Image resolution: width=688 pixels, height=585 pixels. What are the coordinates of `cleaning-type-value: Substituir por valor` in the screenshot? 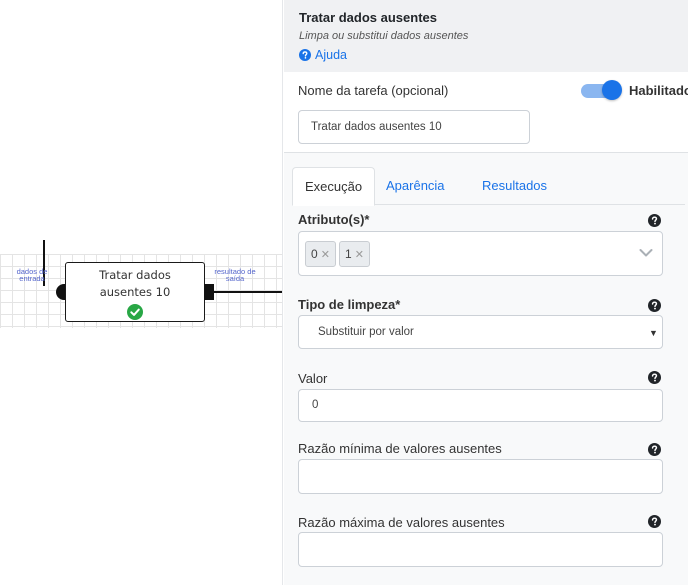 It's located at (366, 332).